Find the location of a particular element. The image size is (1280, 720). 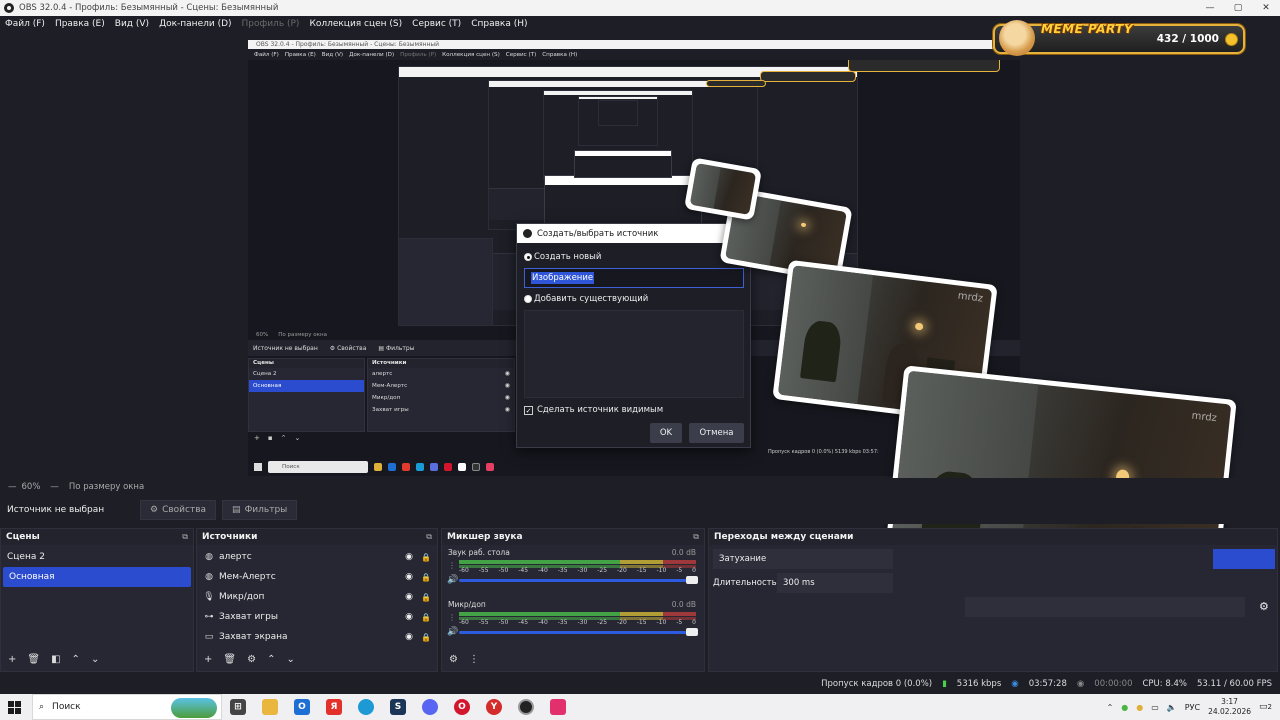

source-item: 🎙 Микр/доп ◉ 🔒 is located at coordinates (317, 597).